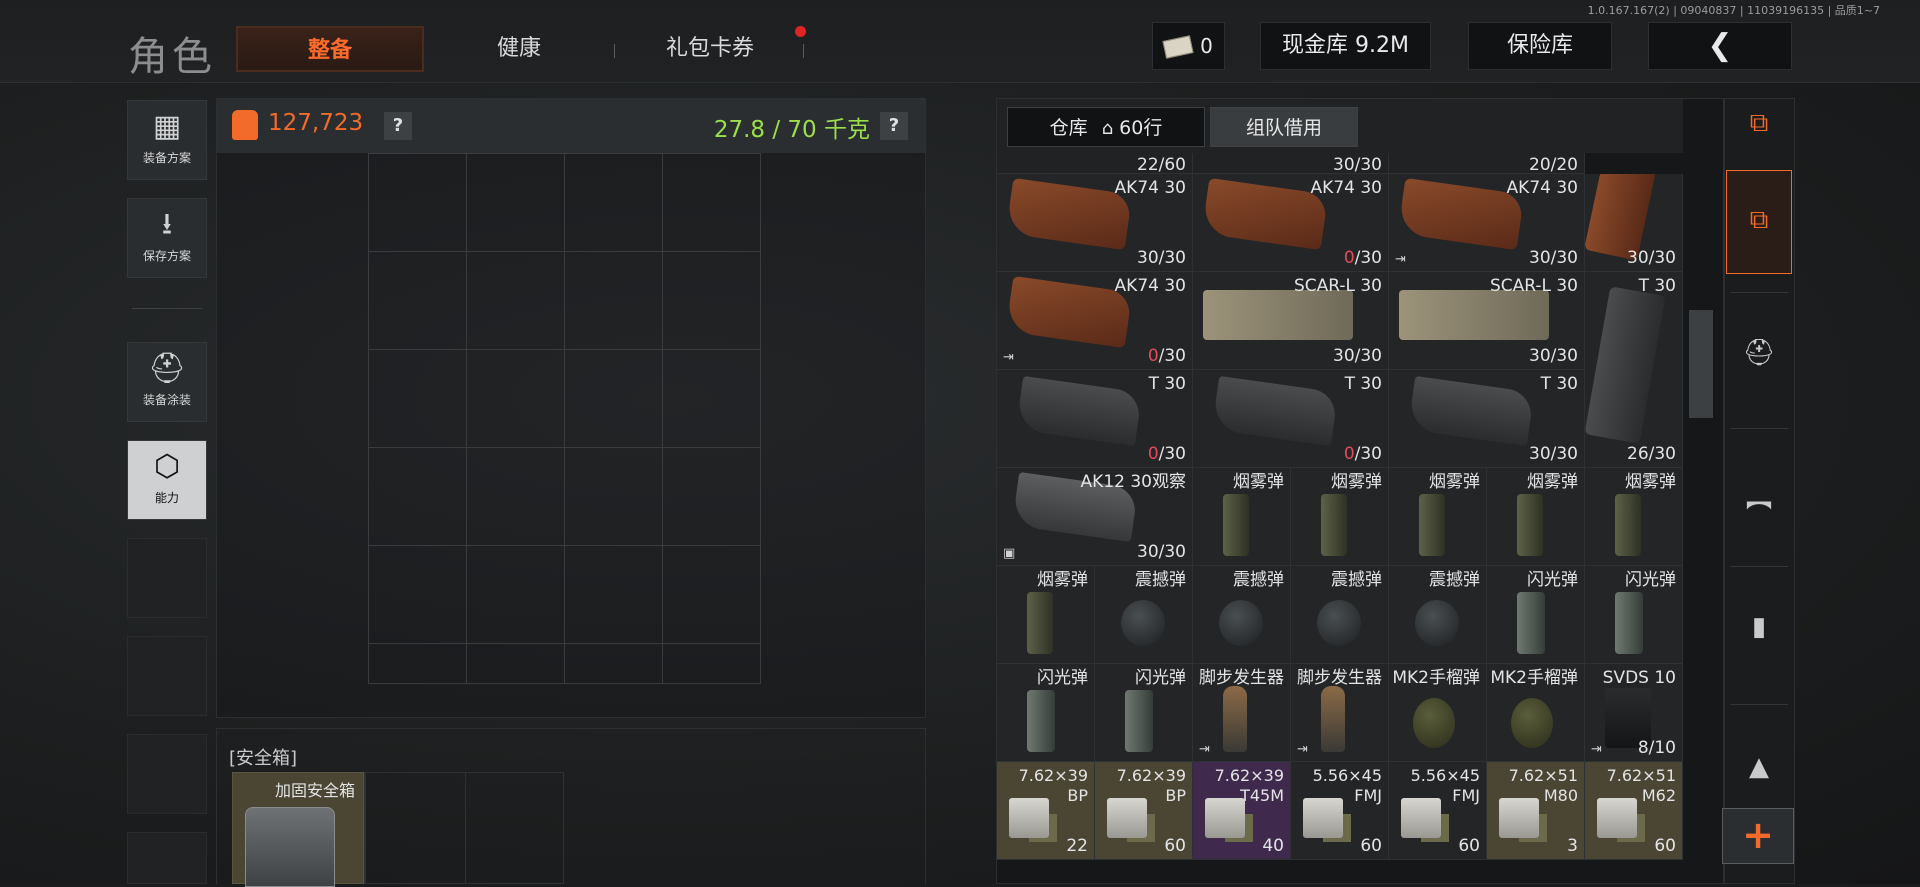 The height and width of the screenshot is (887, 1920). Describe the element at coordinates (1634, 223) in the screenshot. I see `inventory-cell: 30/30` at that location.